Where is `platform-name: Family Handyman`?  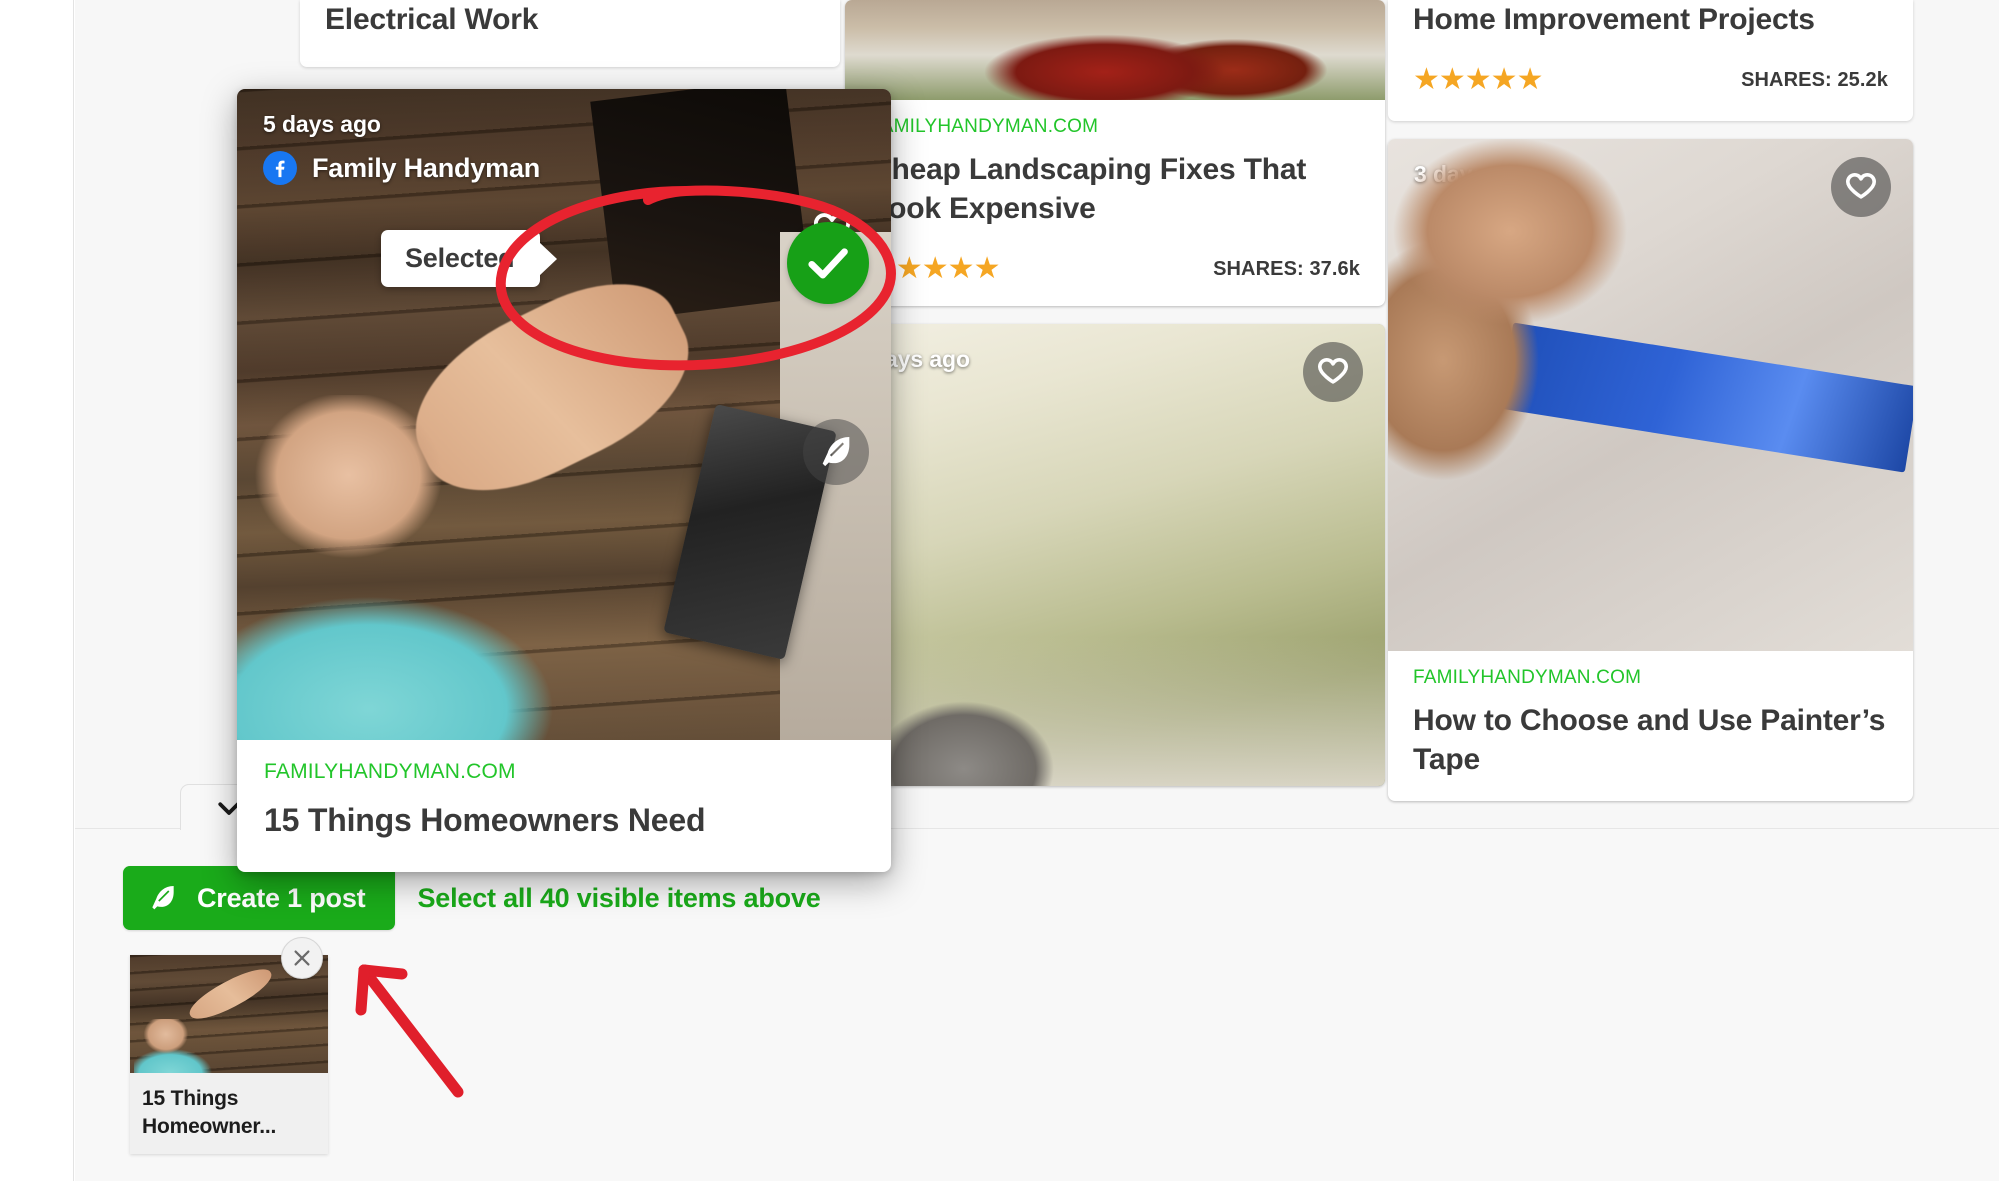
platform-name: Family Handyman is located at coordinates (426, 167).